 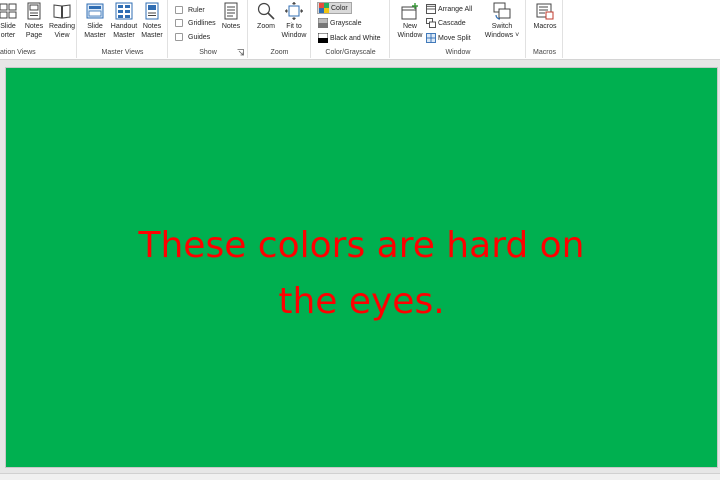 What do you see at coordinates (240, 52) in the screenshot?
I see `dialog-launcher-icon` at bounding box center [240, 52].